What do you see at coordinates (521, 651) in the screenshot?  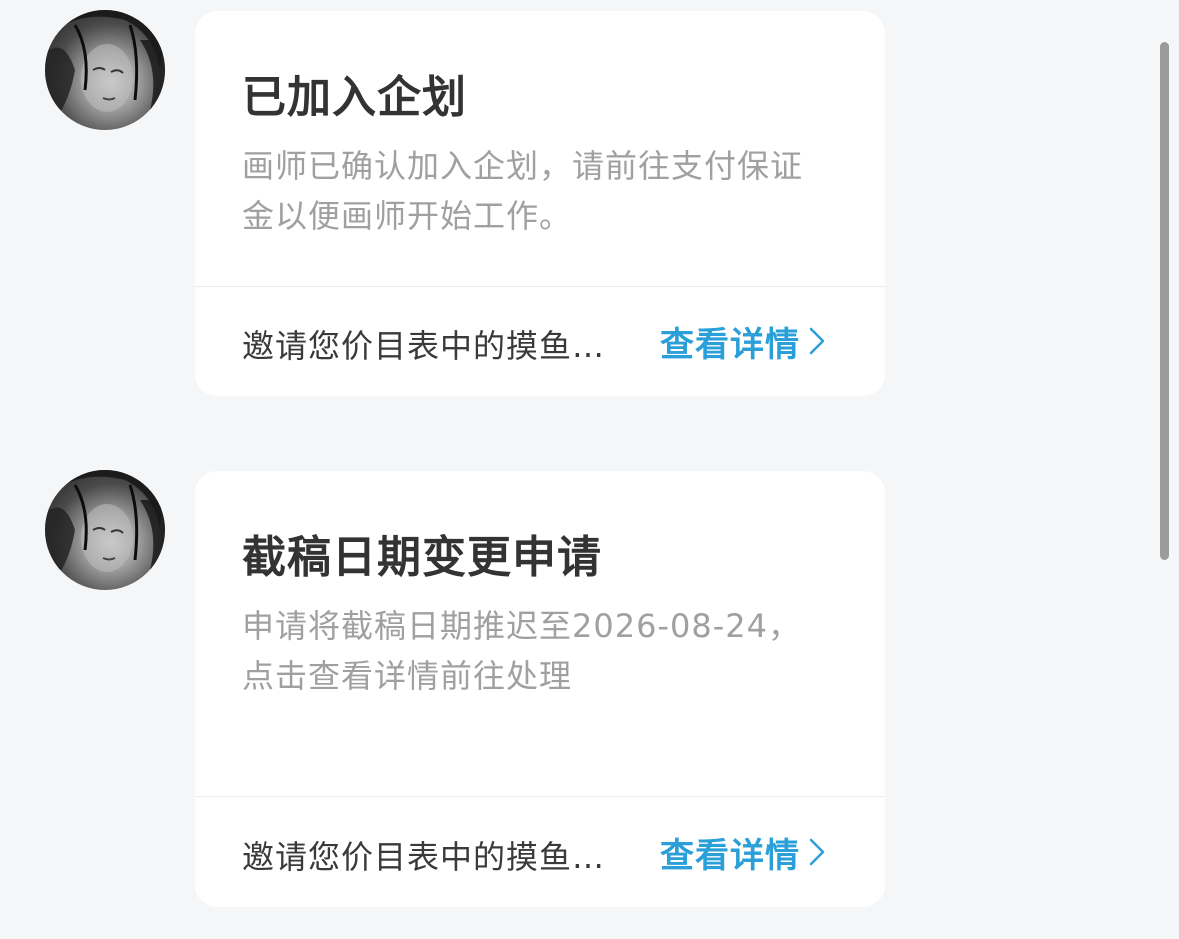 I see `card-description: 申请将截稿日期推迟至2026-08-24，点击查看详情前往处理` at bounding box center [521, 651].